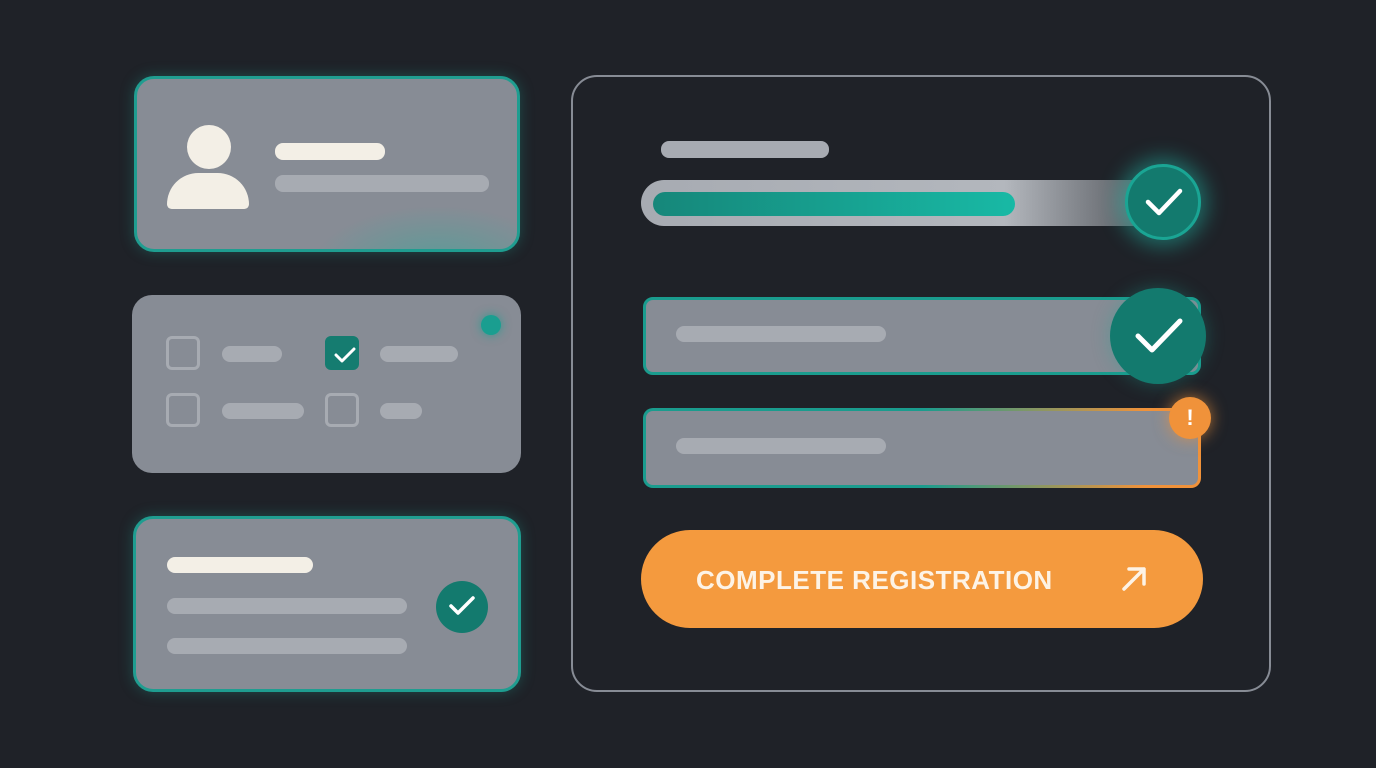  Describe the element at coordinates (382, 183) in the screenshot. I see `profile-detail-placeholder` at that location.